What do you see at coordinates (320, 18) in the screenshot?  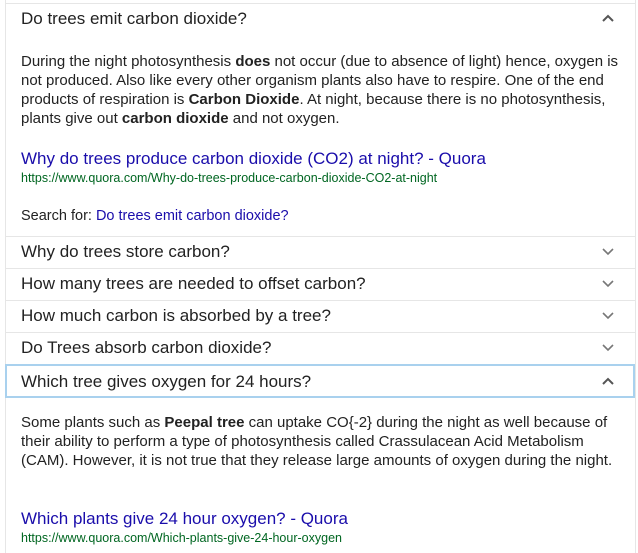 I see `question-row-expanded: Do trees emit carbon dioxide?` at bounding box center [320, 18].